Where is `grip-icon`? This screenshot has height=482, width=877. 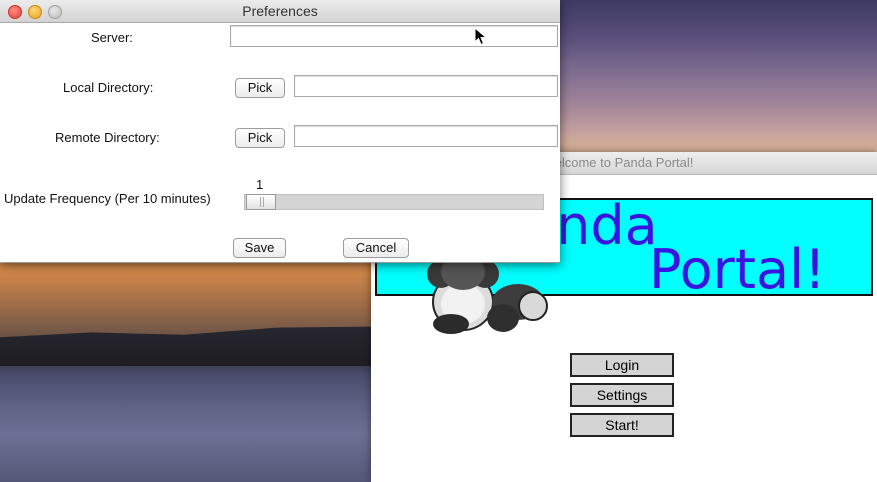 grip-icon is located at coordinates (262, 202).